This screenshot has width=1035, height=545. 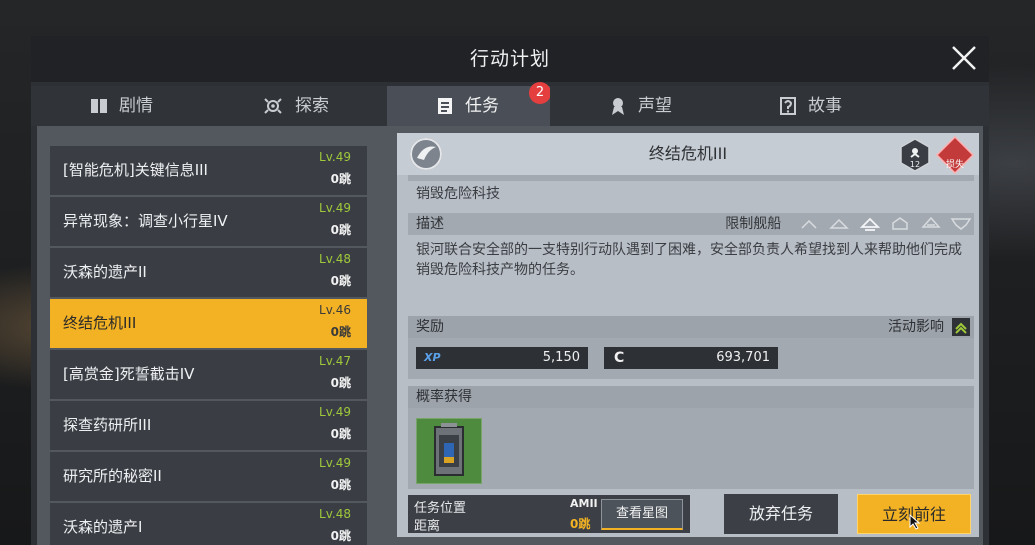 What do you see at coordinates (915, 155) in the screenshot?
I see `level-hex-icon: 12` at bounding box center [915, 155].